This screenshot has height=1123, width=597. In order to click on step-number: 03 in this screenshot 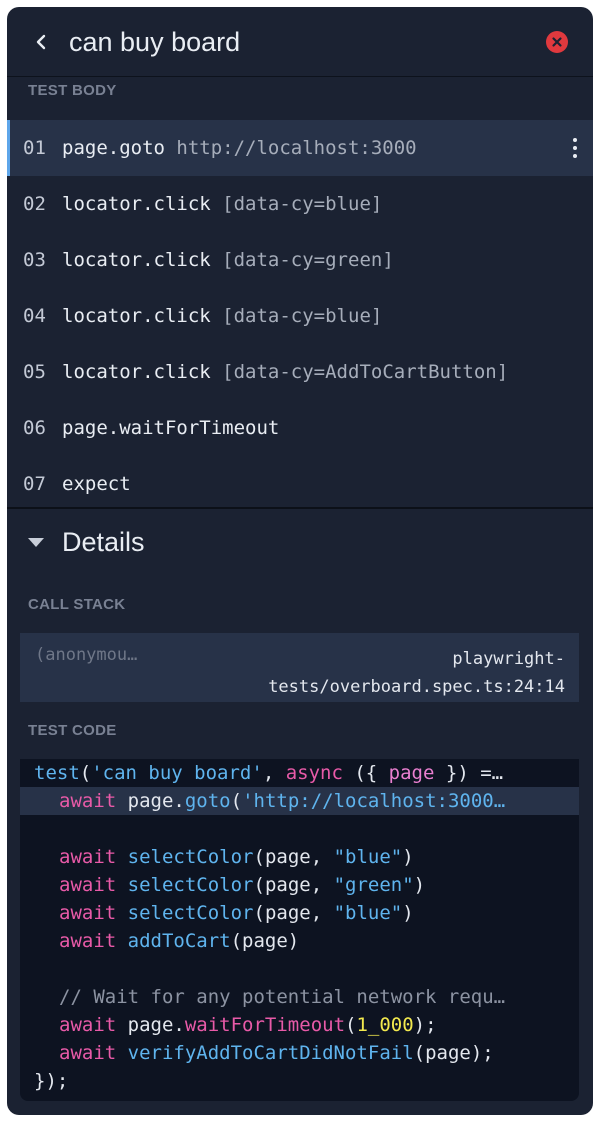, I will do `click(34, 260)`.